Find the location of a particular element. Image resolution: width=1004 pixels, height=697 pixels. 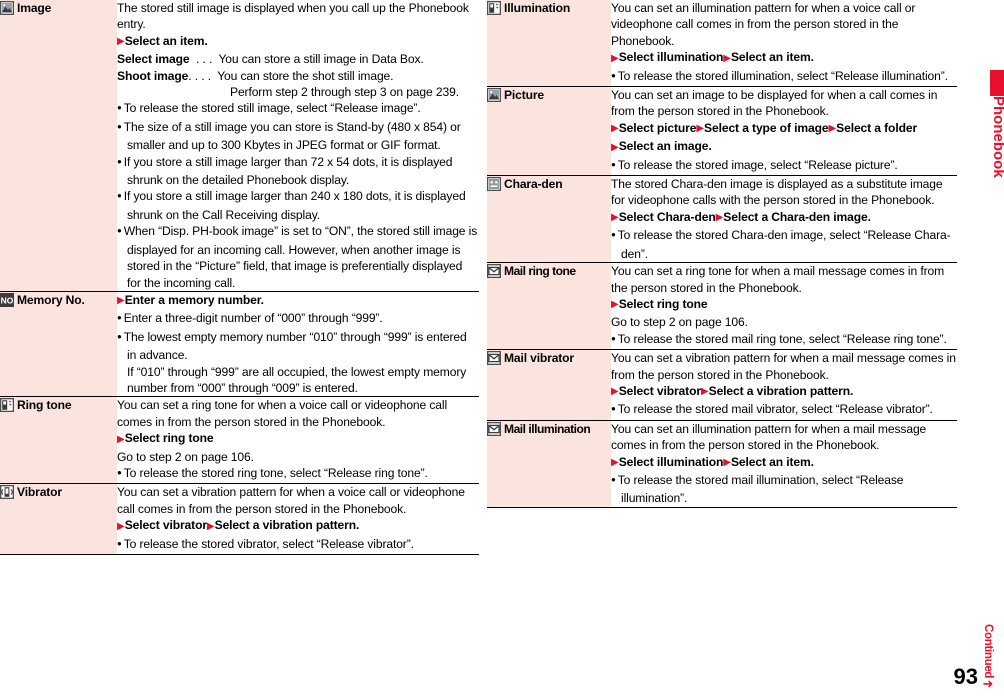

spec-row-label-text: Mail illumination is located at coordinates (547, 428).